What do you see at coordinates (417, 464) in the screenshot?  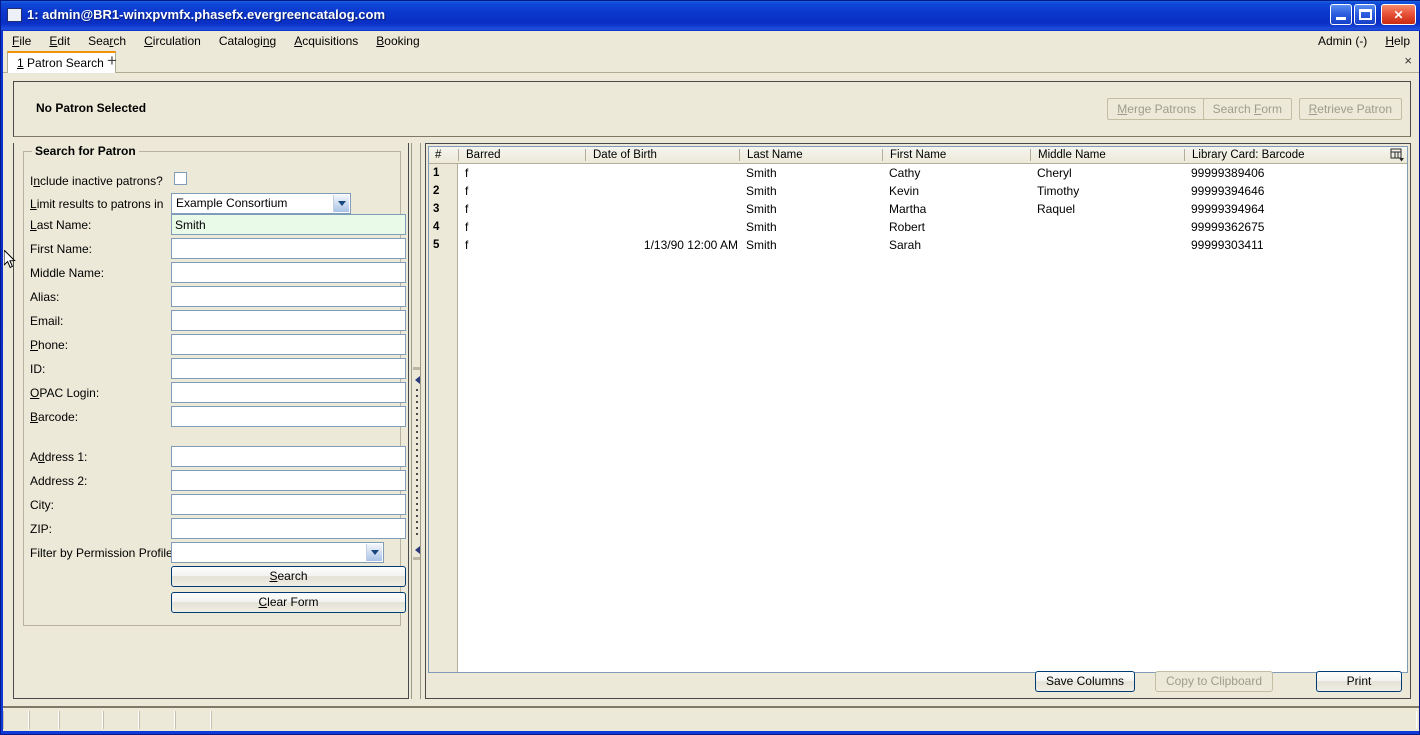 I see `splitter-grip` at bounding box center [417, 464].